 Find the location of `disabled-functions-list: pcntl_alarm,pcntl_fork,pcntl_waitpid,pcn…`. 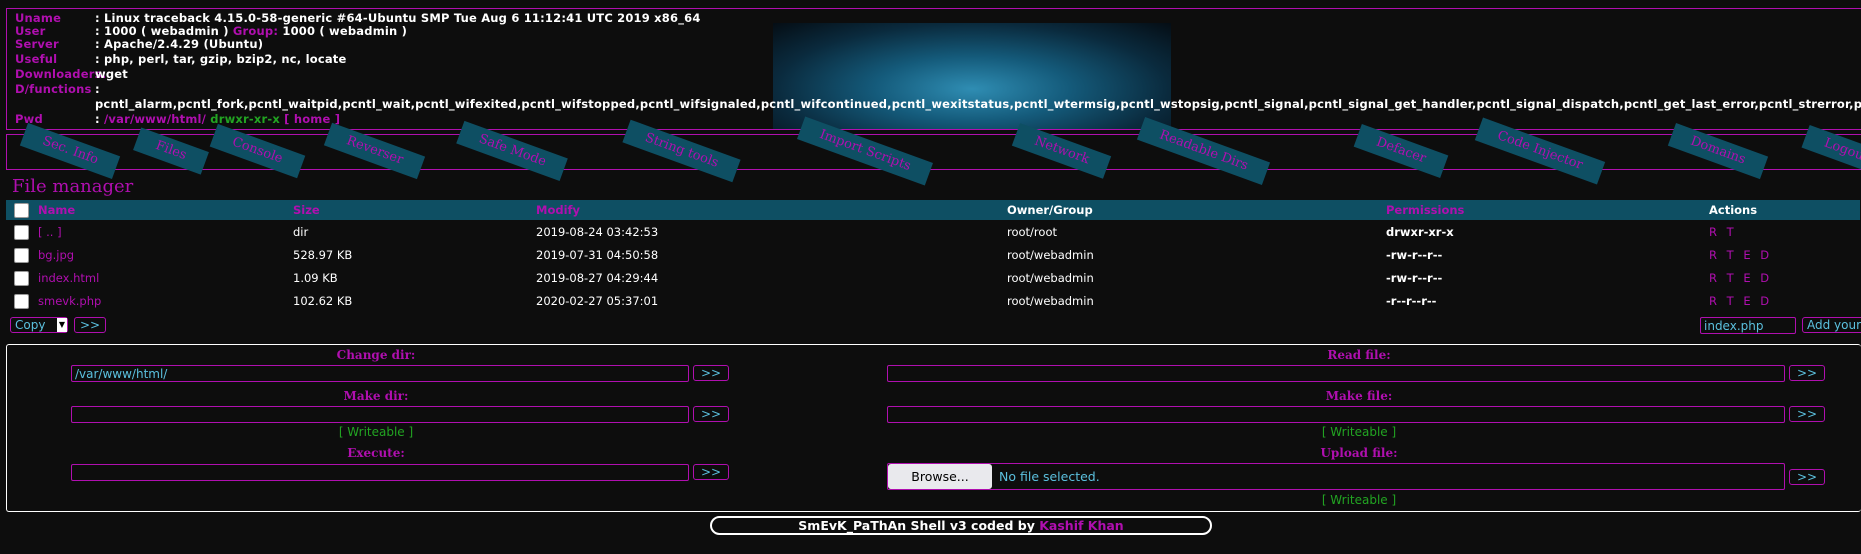

disabled-functions-list: pcntl_alarm,pcntl_fork,pcntl_waitpid,pcn… is located at coordinates (978, 104).